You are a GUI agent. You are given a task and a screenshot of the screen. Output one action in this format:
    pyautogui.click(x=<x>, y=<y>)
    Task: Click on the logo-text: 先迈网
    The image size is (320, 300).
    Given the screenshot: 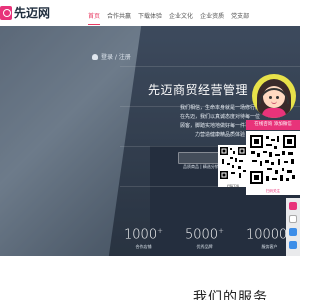 What is the action you would take?
    pyautogui.click(x=32, y=13)
    